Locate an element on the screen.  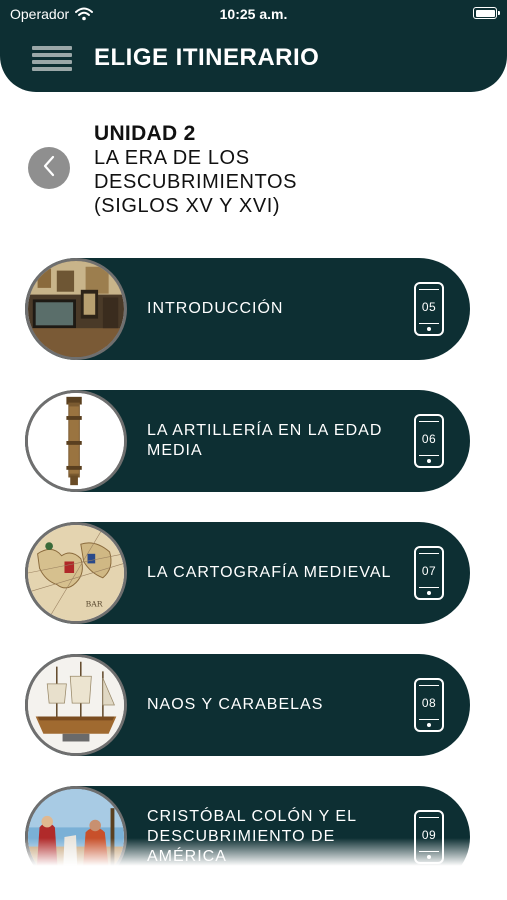
caravel-model-thumbnail is located at coordinates (76, 705).